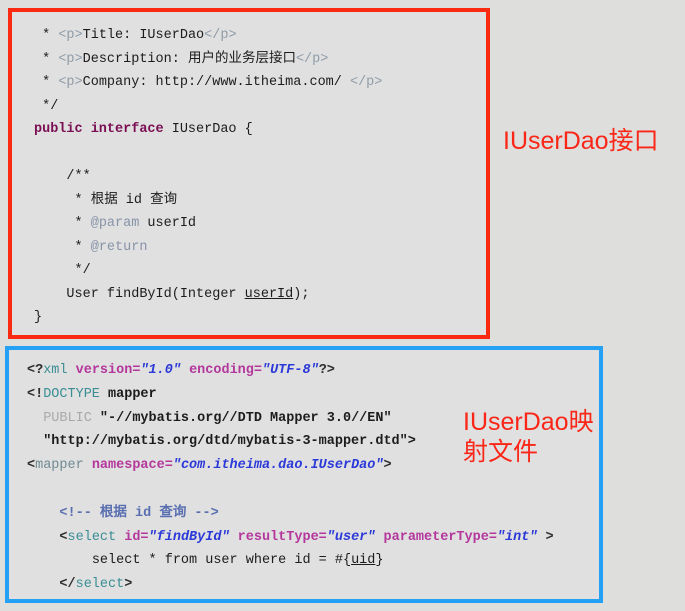 The image size is (685, 611). Describe the element at coordinates (35, 370) in the screenshot. I see `code-token: <?` at that location.